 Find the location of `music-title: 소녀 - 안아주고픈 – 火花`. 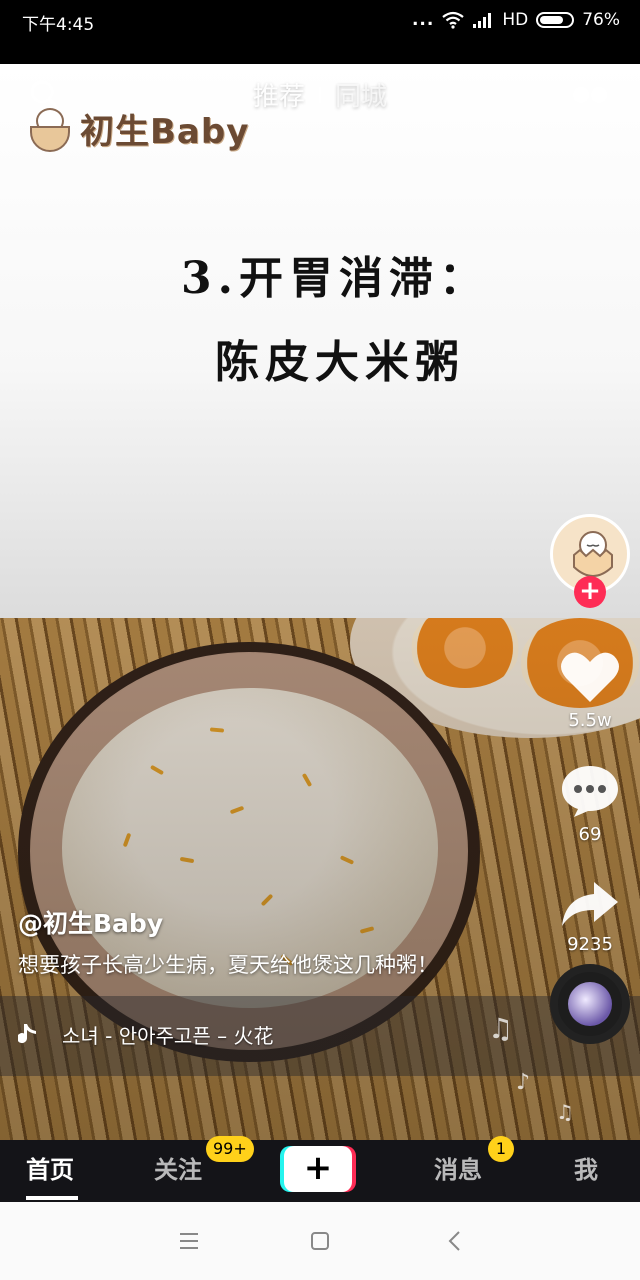

music-title: 소녀 - 안아주고픈 – 火花 is located at coordinates (168, 1036).